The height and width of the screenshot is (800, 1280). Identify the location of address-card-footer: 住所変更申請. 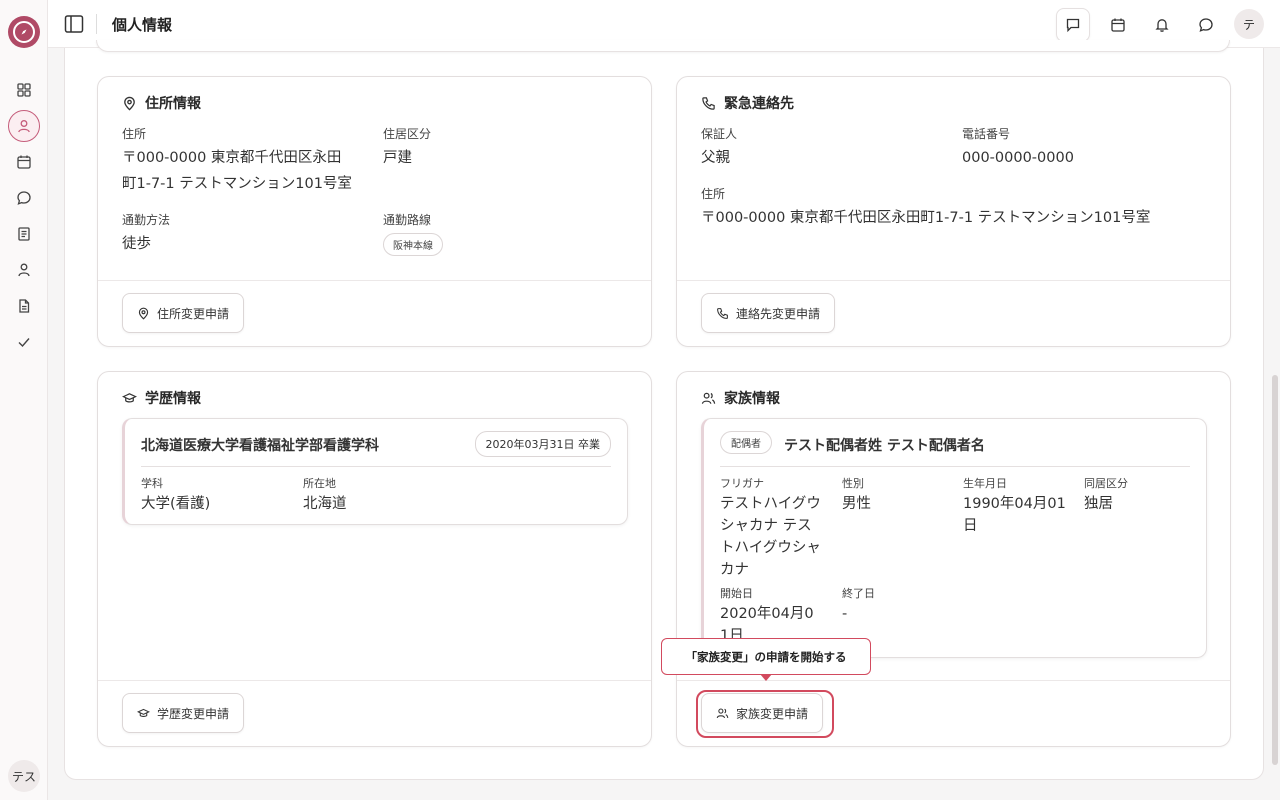
(374, 313).